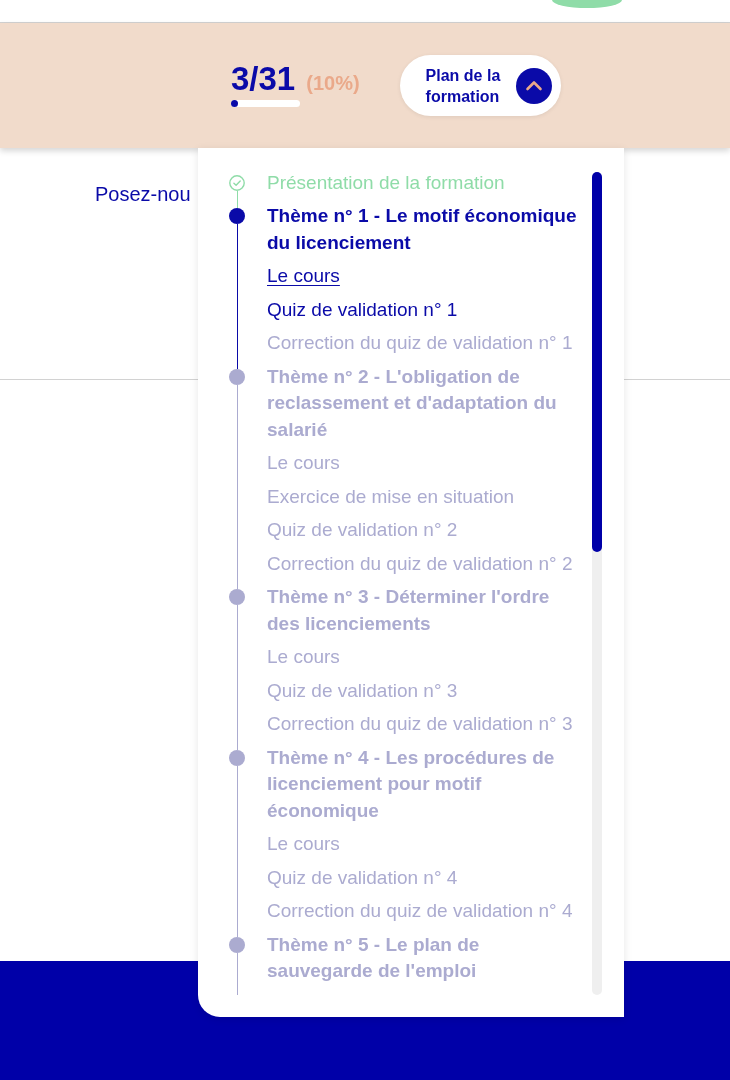  I want to click on lesson-link: Correction du quiz de validation n° 3, so click(420, 724).